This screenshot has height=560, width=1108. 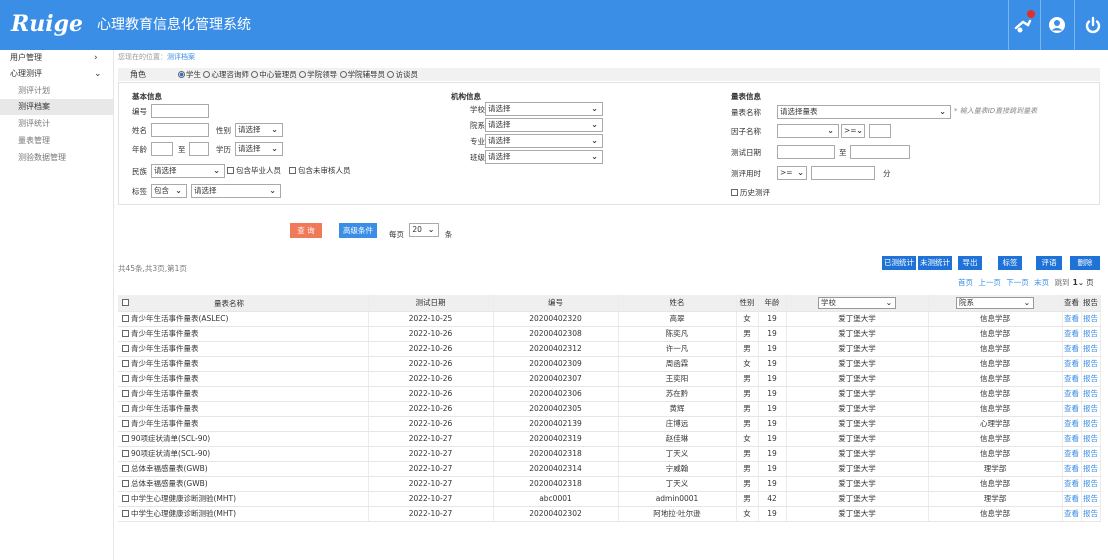 What do you see at coordinates (57, 91) in the screenshot?
I see `sidebar-subitem-plan: 测评计划` at bounding box center [57, 91].